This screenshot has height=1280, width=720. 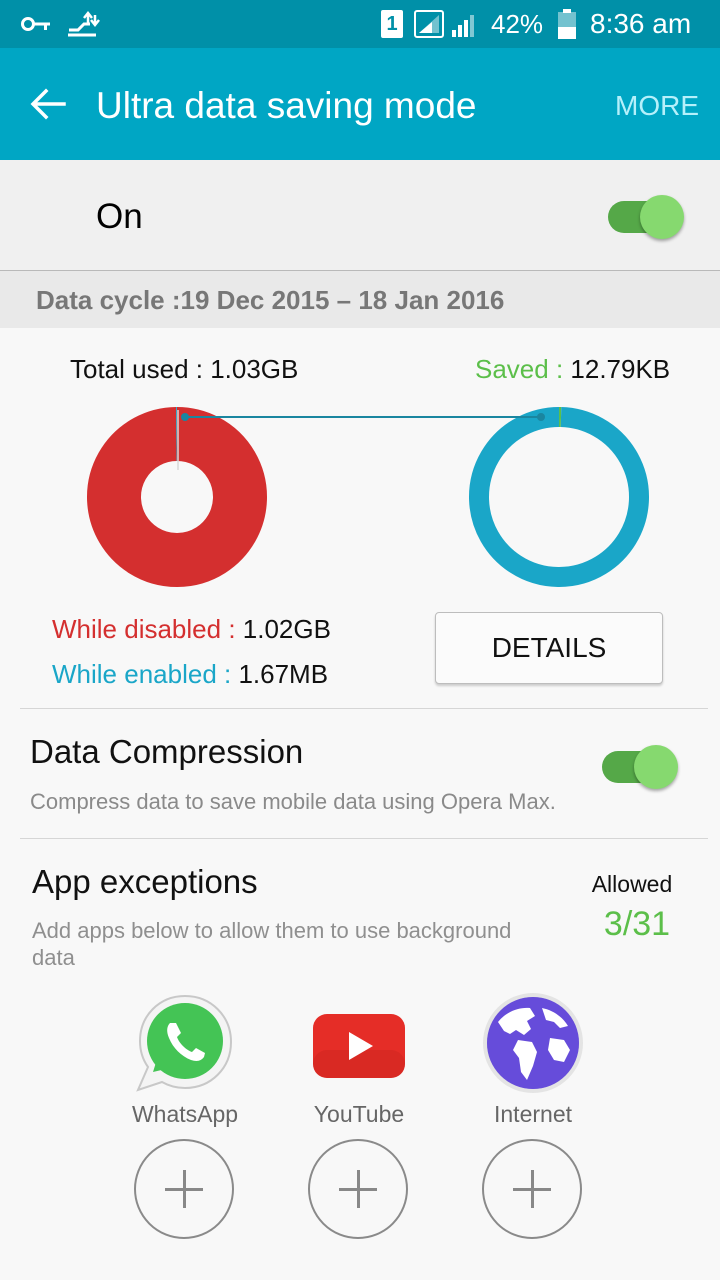 I want to click on sim-icon: 1, so click(x=392, y=24).